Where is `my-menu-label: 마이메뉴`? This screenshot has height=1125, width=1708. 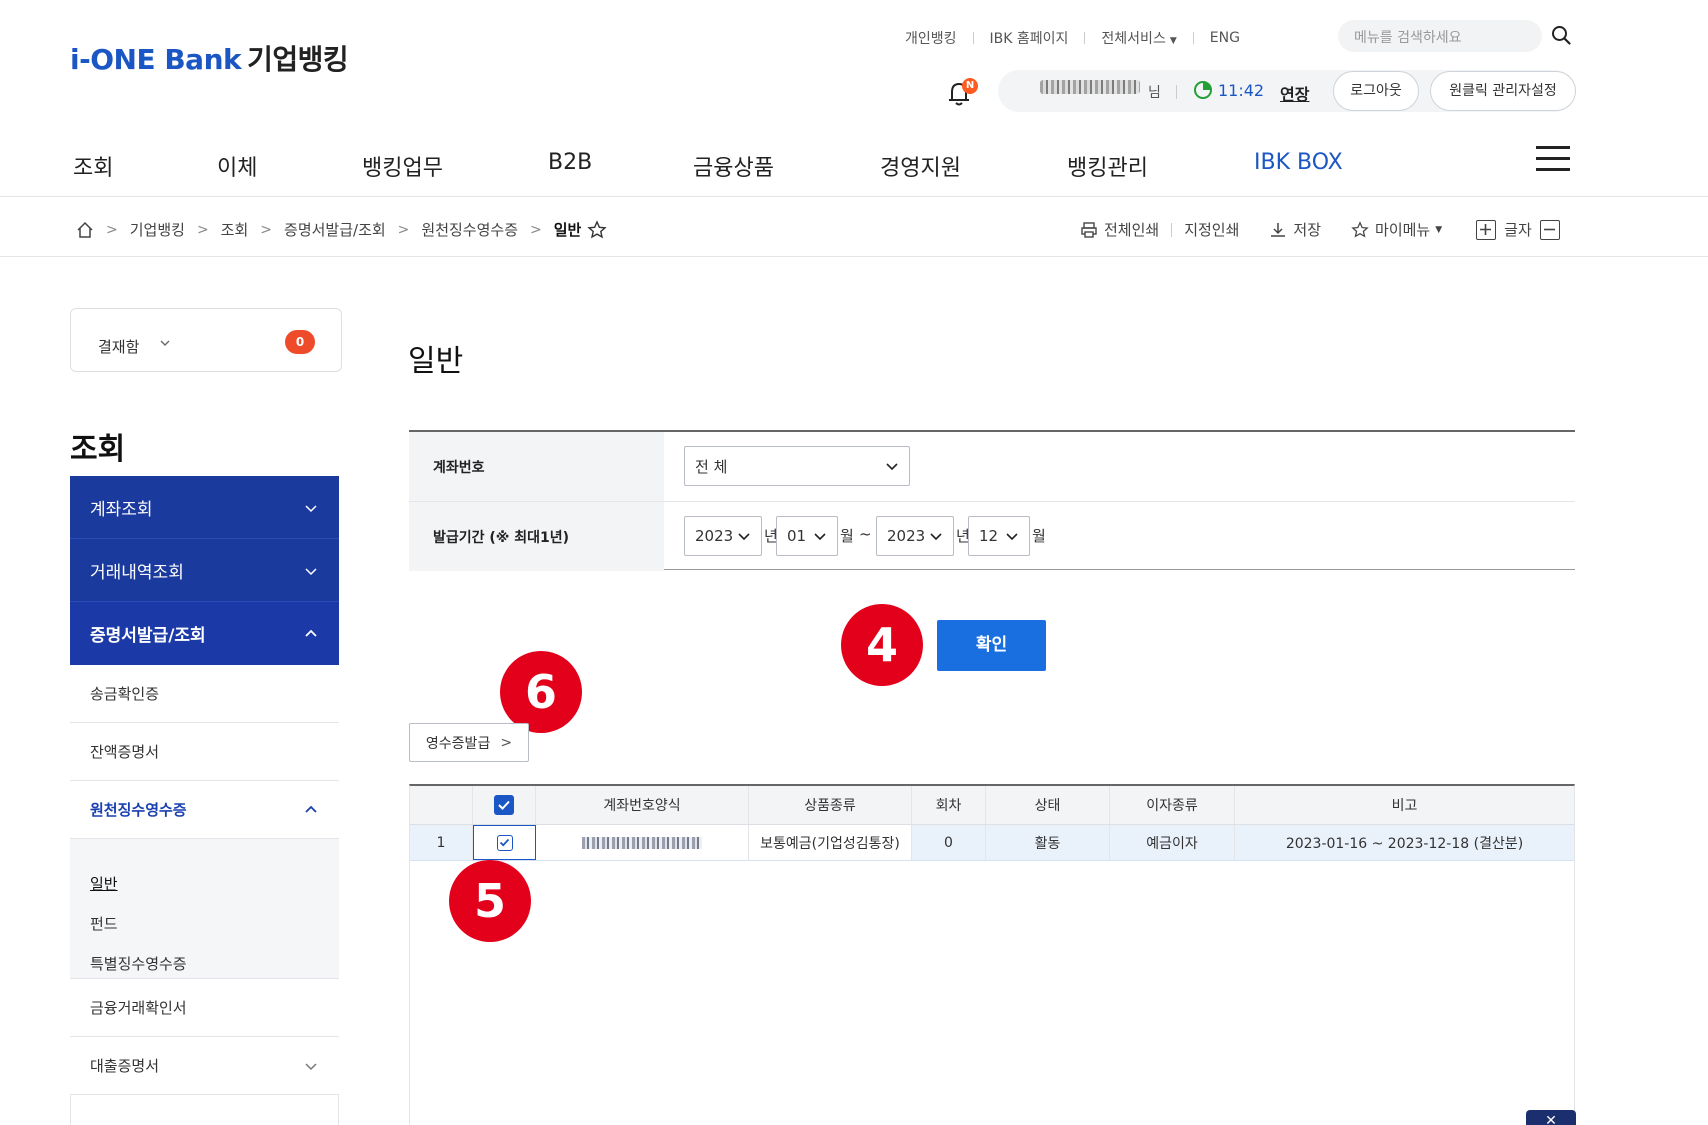 my-menu-label: 마이메뉴 is located at coordinates (1403, 230).